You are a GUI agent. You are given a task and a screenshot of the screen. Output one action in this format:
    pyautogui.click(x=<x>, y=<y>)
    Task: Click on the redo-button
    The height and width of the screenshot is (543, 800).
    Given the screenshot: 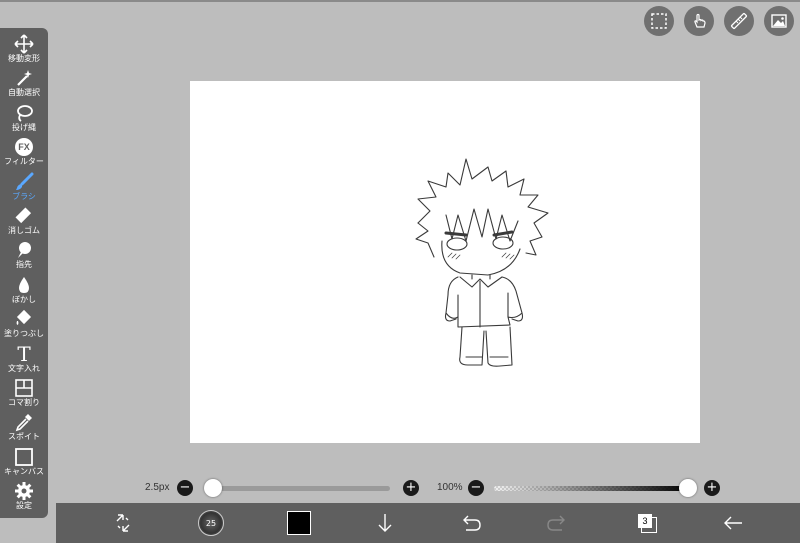 What is the action you would take?
    pyautogui.click(x=557, y=523)
    